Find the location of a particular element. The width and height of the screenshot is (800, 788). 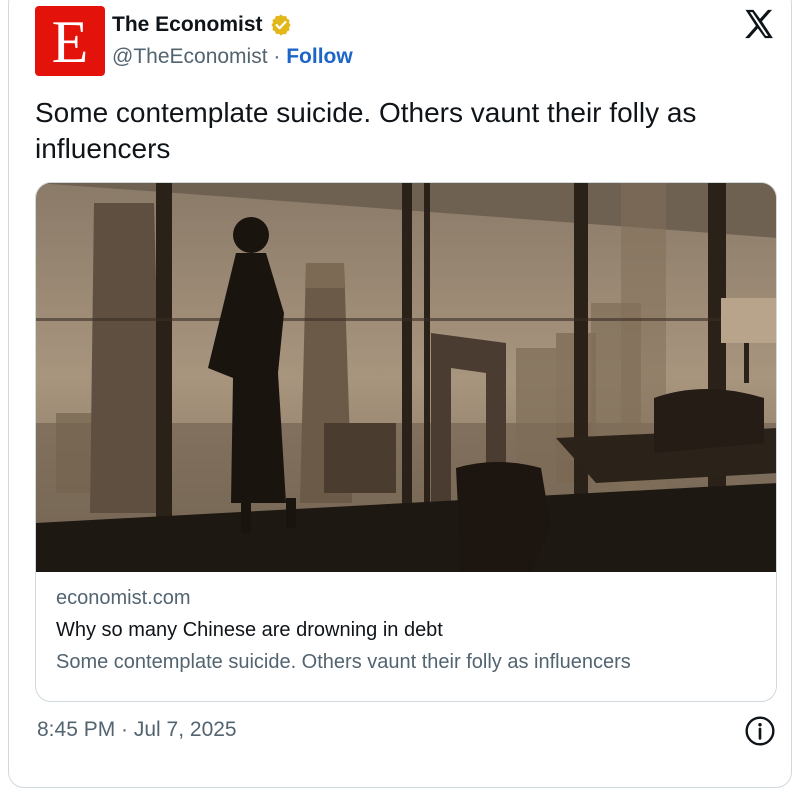

verified-badge-icon is located at coordinates (280, 25).